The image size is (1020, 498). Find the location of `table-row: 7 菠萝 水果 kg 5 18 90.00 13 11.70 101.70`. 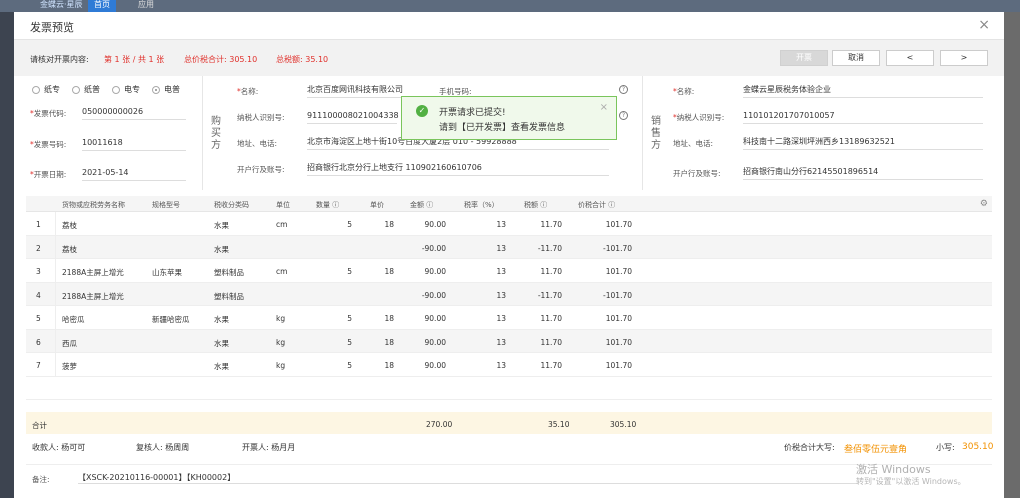

table-row: 7 菠萝 水果 kg 5 18 90.00 13 11.70 101.70 is located at coordinates (509, 365).